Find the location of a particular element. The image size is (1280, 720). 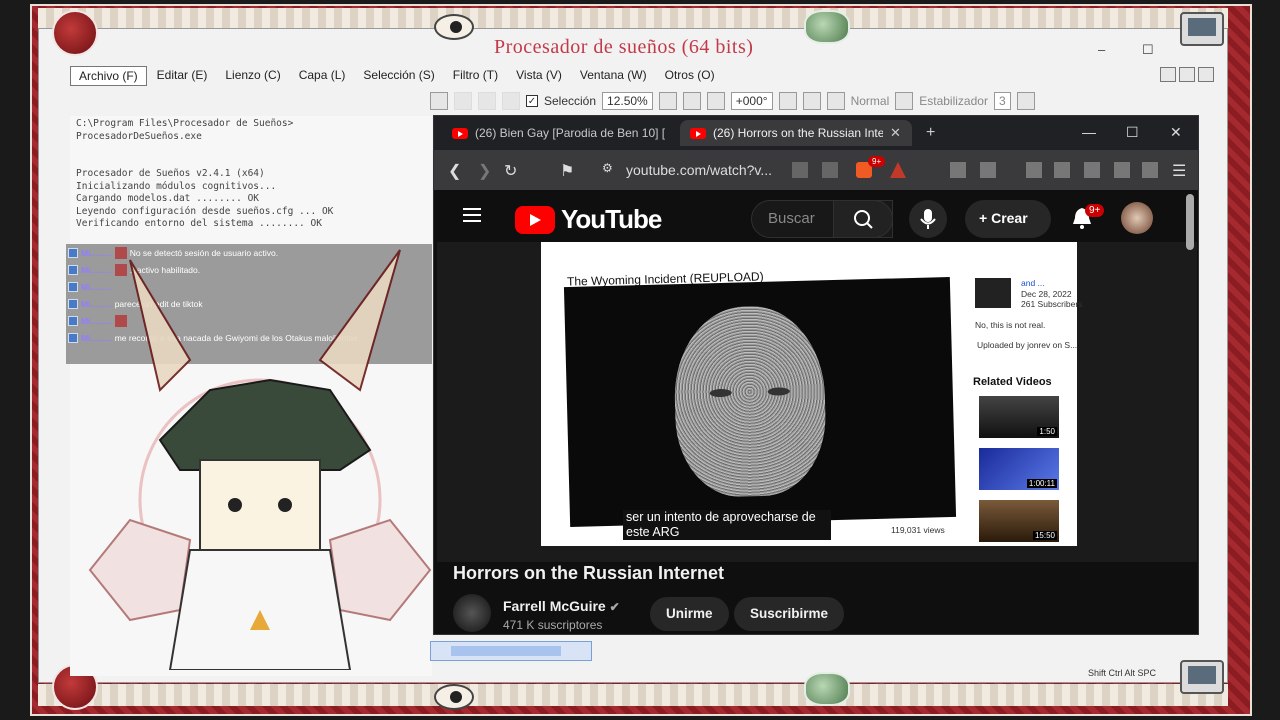

rotate-right-icon is located at coordinates (835, 101).